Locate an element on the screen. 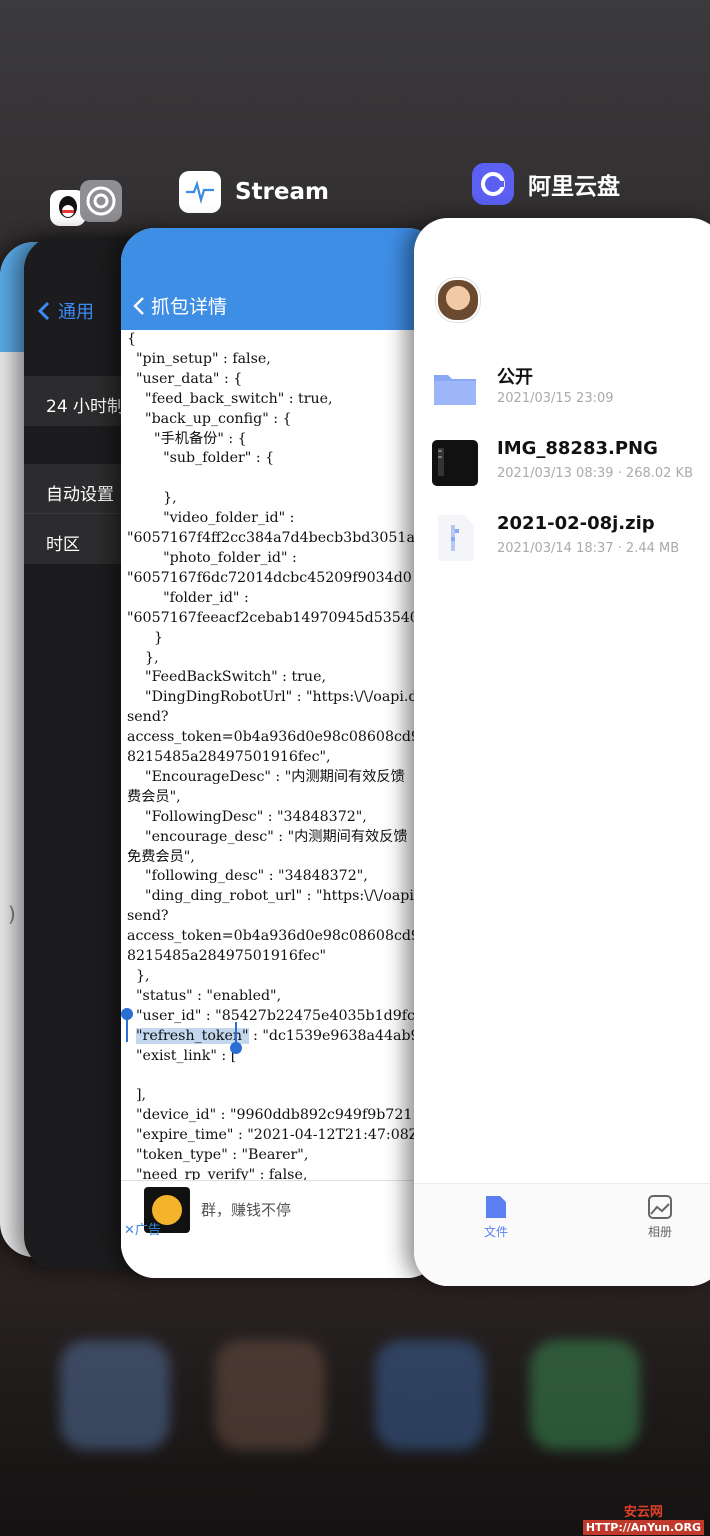 The image size is (710, 1536). album-tab-icon is located at coordinates (660, 1207).